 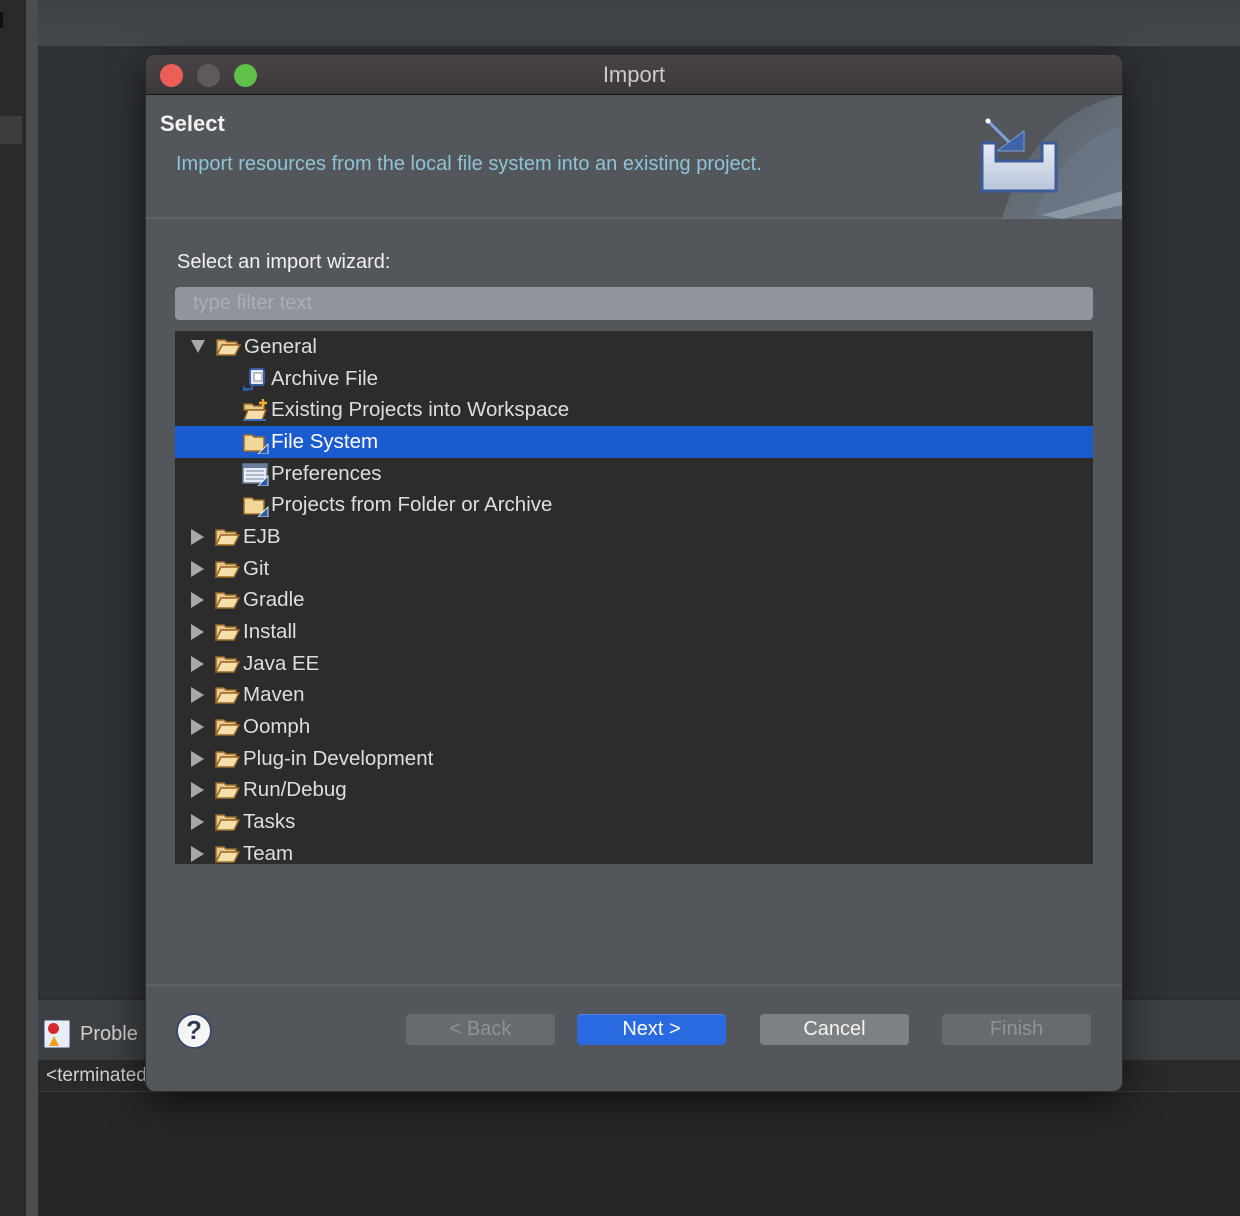 What do you see at coordinates (326, 473) in the screenshot?
I see `tree-item-label: Preferences` at bounding box center [326, 473].